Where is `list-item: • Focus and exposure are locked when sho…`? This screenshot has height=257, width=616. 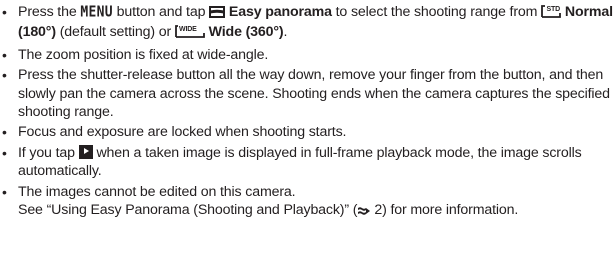 list-item: • Focus and exposure are locked when sho… is located at coordinates (174, 132).